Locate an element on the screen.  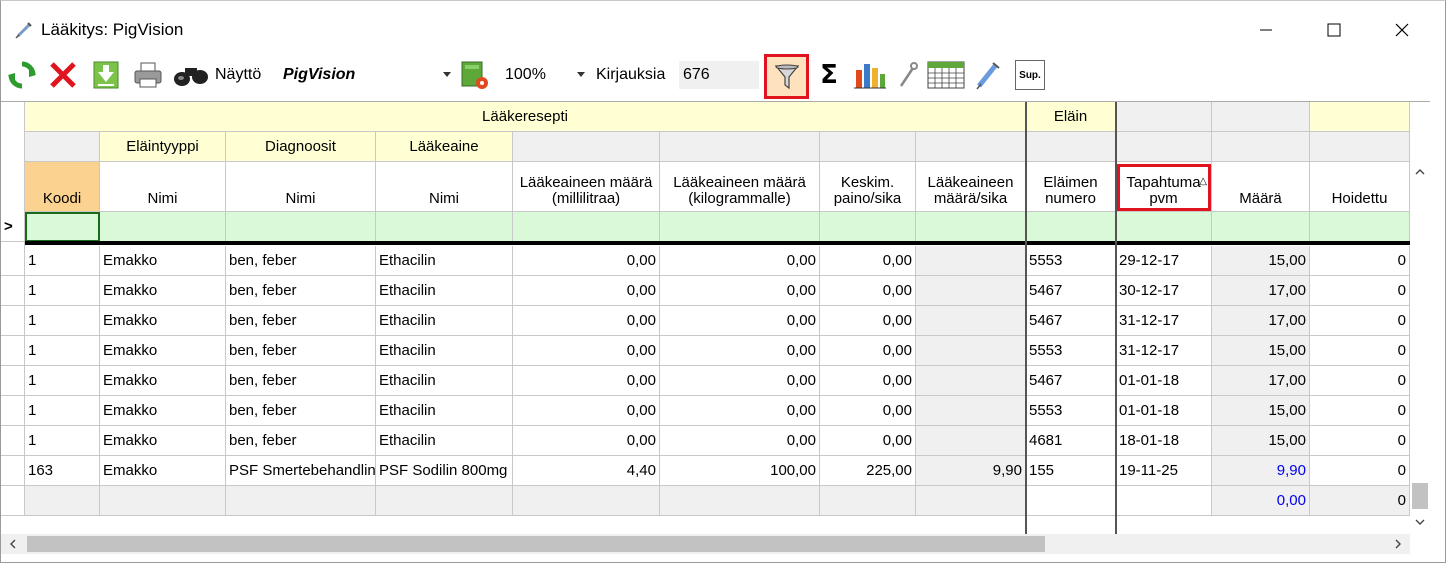
column-header-code: Koodi is located at coordinates (62, 187).